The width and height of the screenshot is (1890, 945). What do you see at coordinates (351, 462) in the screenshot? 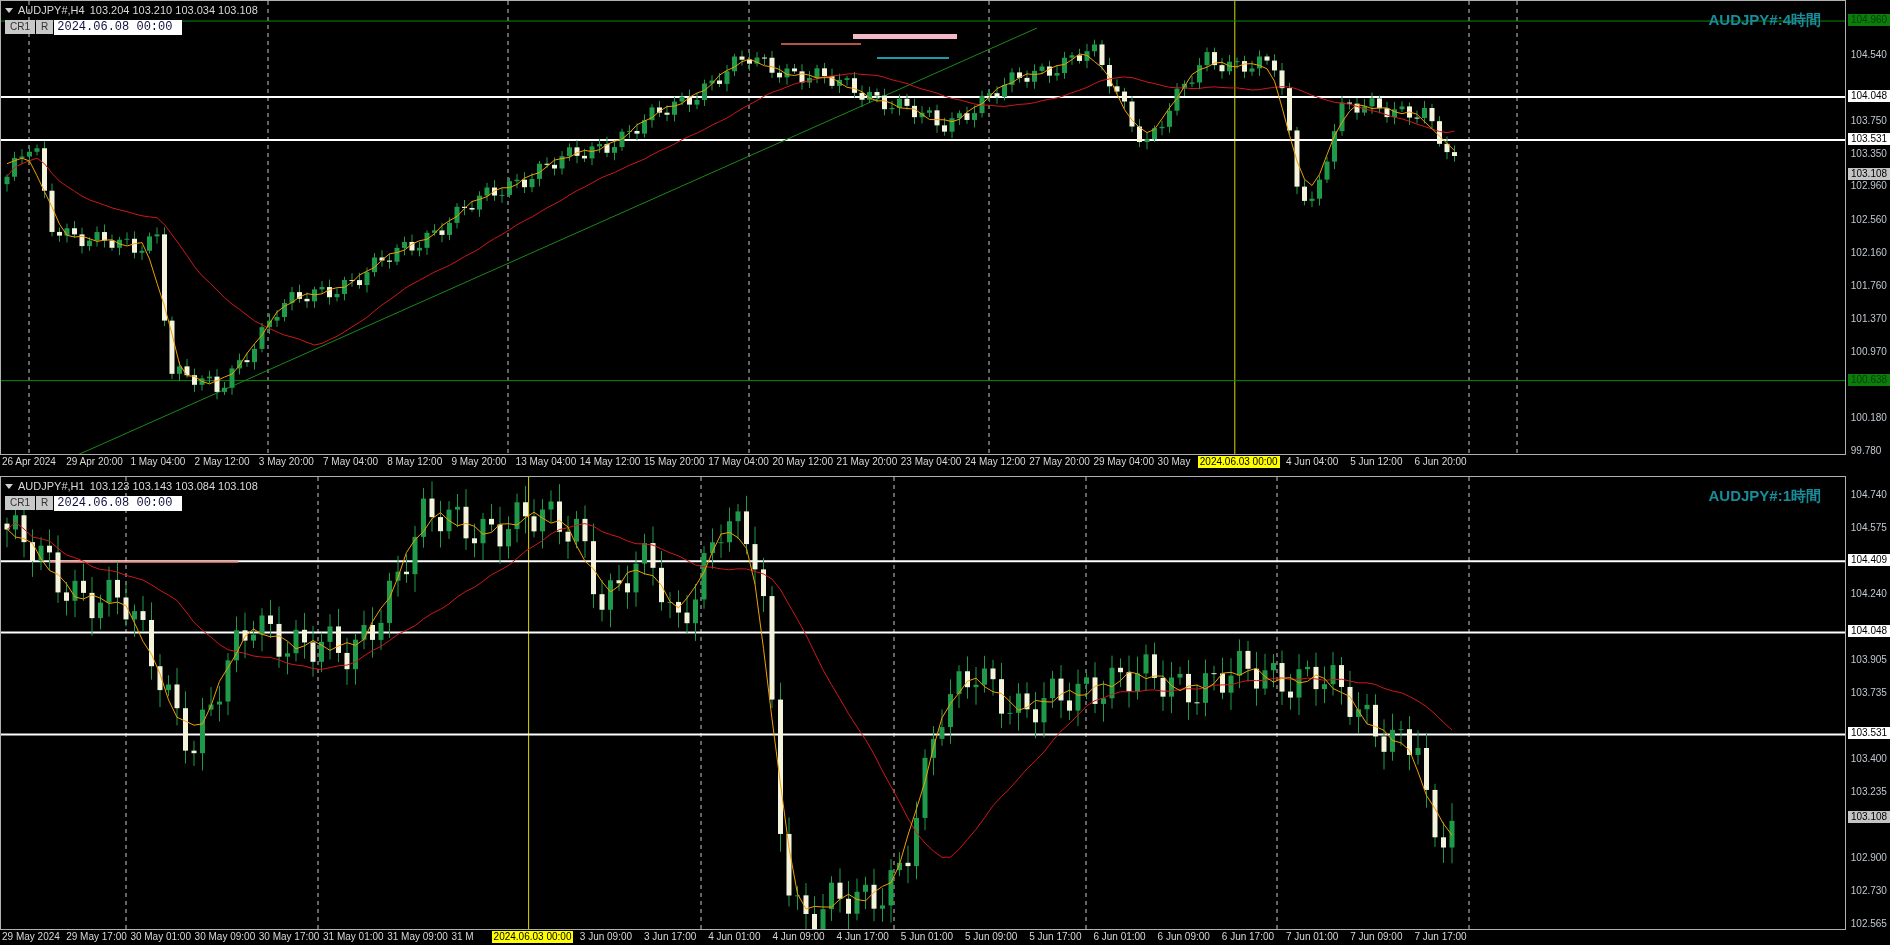
I see `time-tick: 7 May 04:00` at bounding box center [351, 462].